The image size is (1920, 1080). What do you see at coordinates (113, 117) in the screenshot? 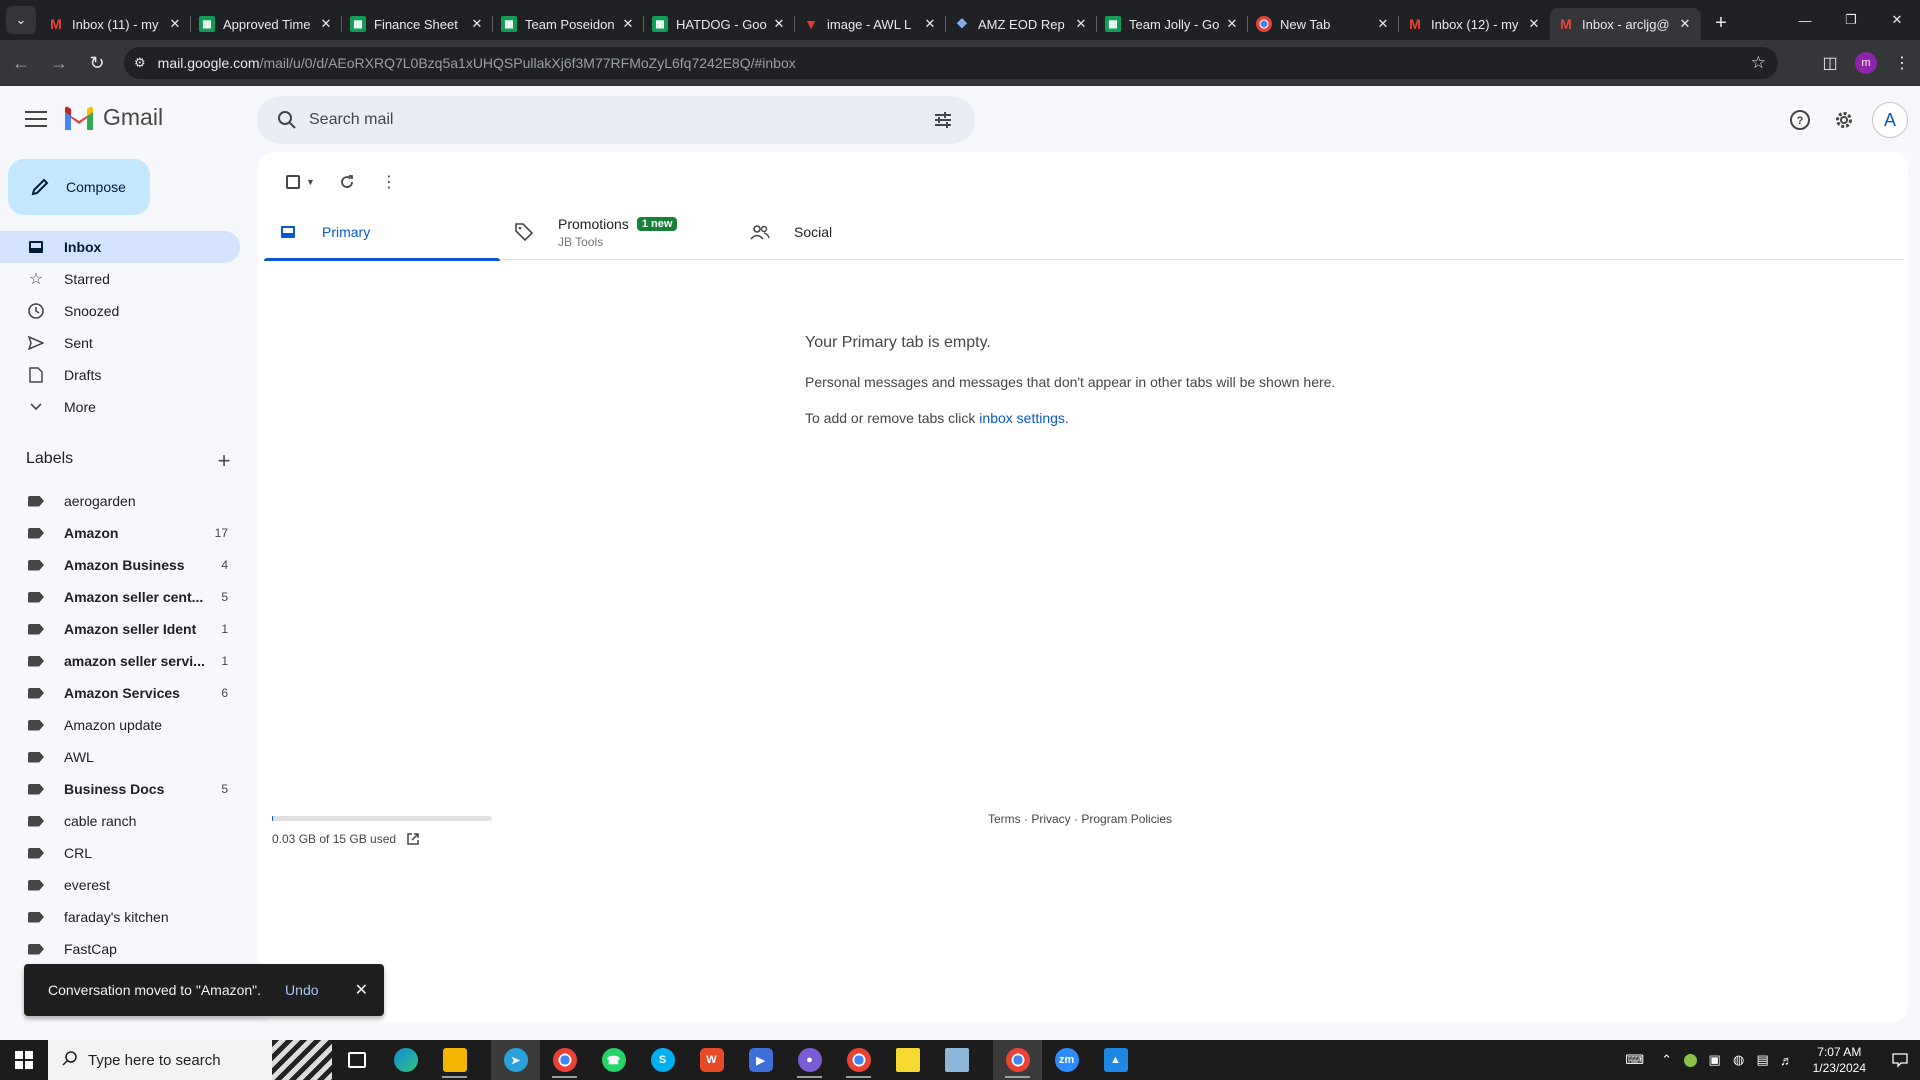
I see `gmail-logo: Gmail` at bounding box center [113, 117].